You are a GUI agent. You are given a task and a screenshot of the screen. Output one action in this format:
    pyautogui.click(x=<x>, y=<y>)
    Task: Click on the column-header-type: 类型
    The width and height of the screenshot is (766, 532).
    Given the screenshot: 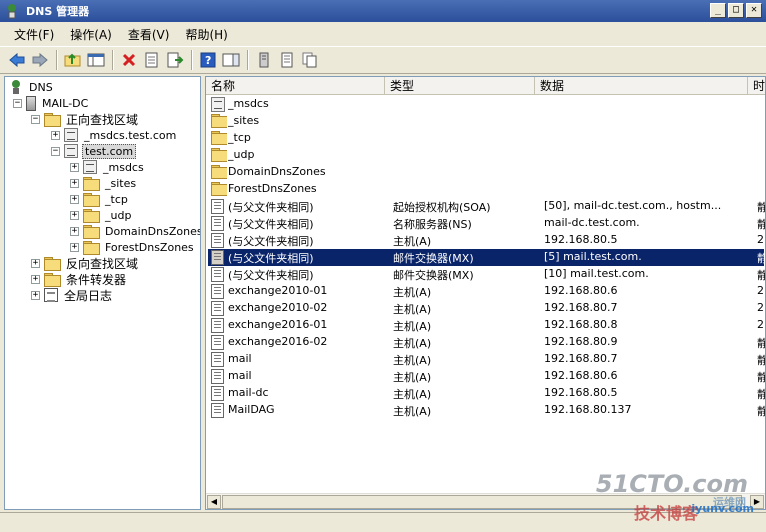 What is the action you would take?
    pyautogui.click(x=460, y=86)
    